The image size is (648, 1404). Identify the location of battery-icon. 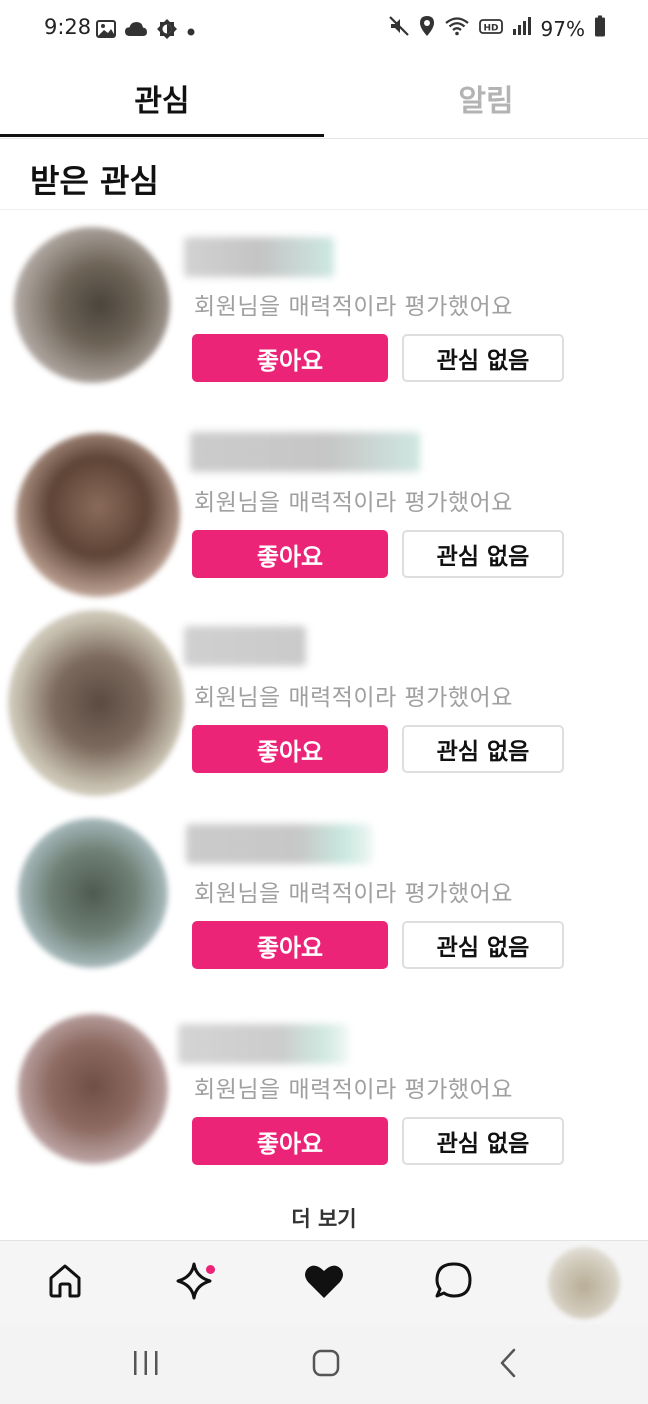
(600, 28).